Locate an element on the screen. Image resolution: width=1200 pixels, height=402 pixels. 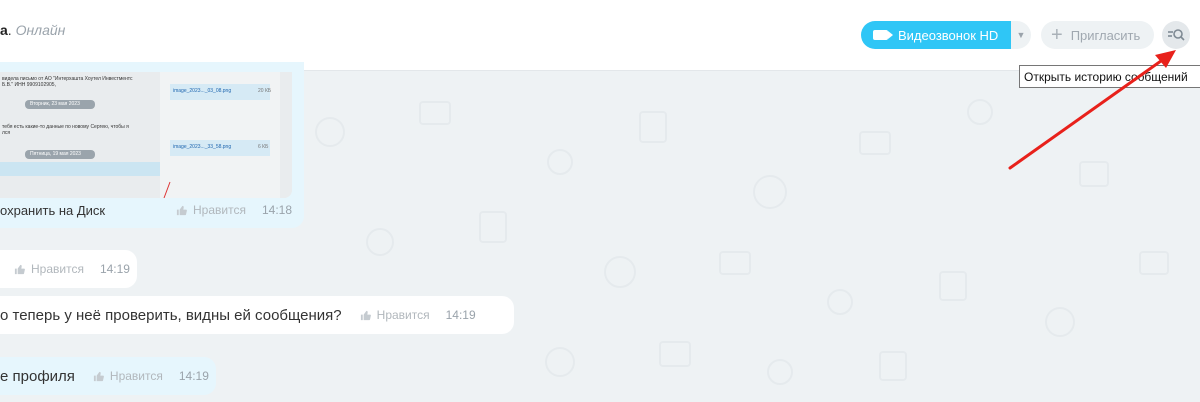
thumb-file-name: image_2023..._33_58.png is located at coordinates (202, 147).